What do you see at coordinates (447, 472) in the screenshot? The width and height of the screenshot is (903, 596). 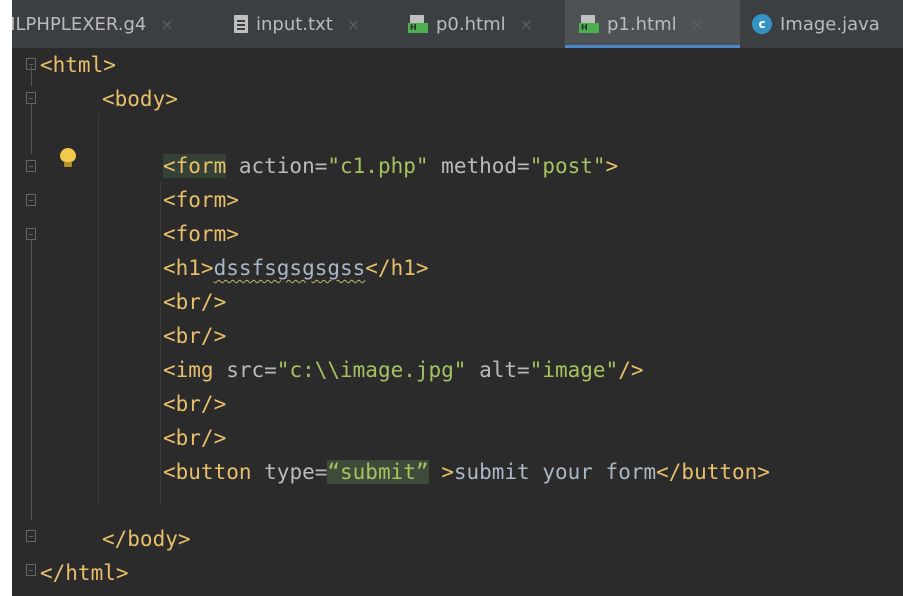 I see `button-tag-close-bracket: >` at bounding box center [447, 472].